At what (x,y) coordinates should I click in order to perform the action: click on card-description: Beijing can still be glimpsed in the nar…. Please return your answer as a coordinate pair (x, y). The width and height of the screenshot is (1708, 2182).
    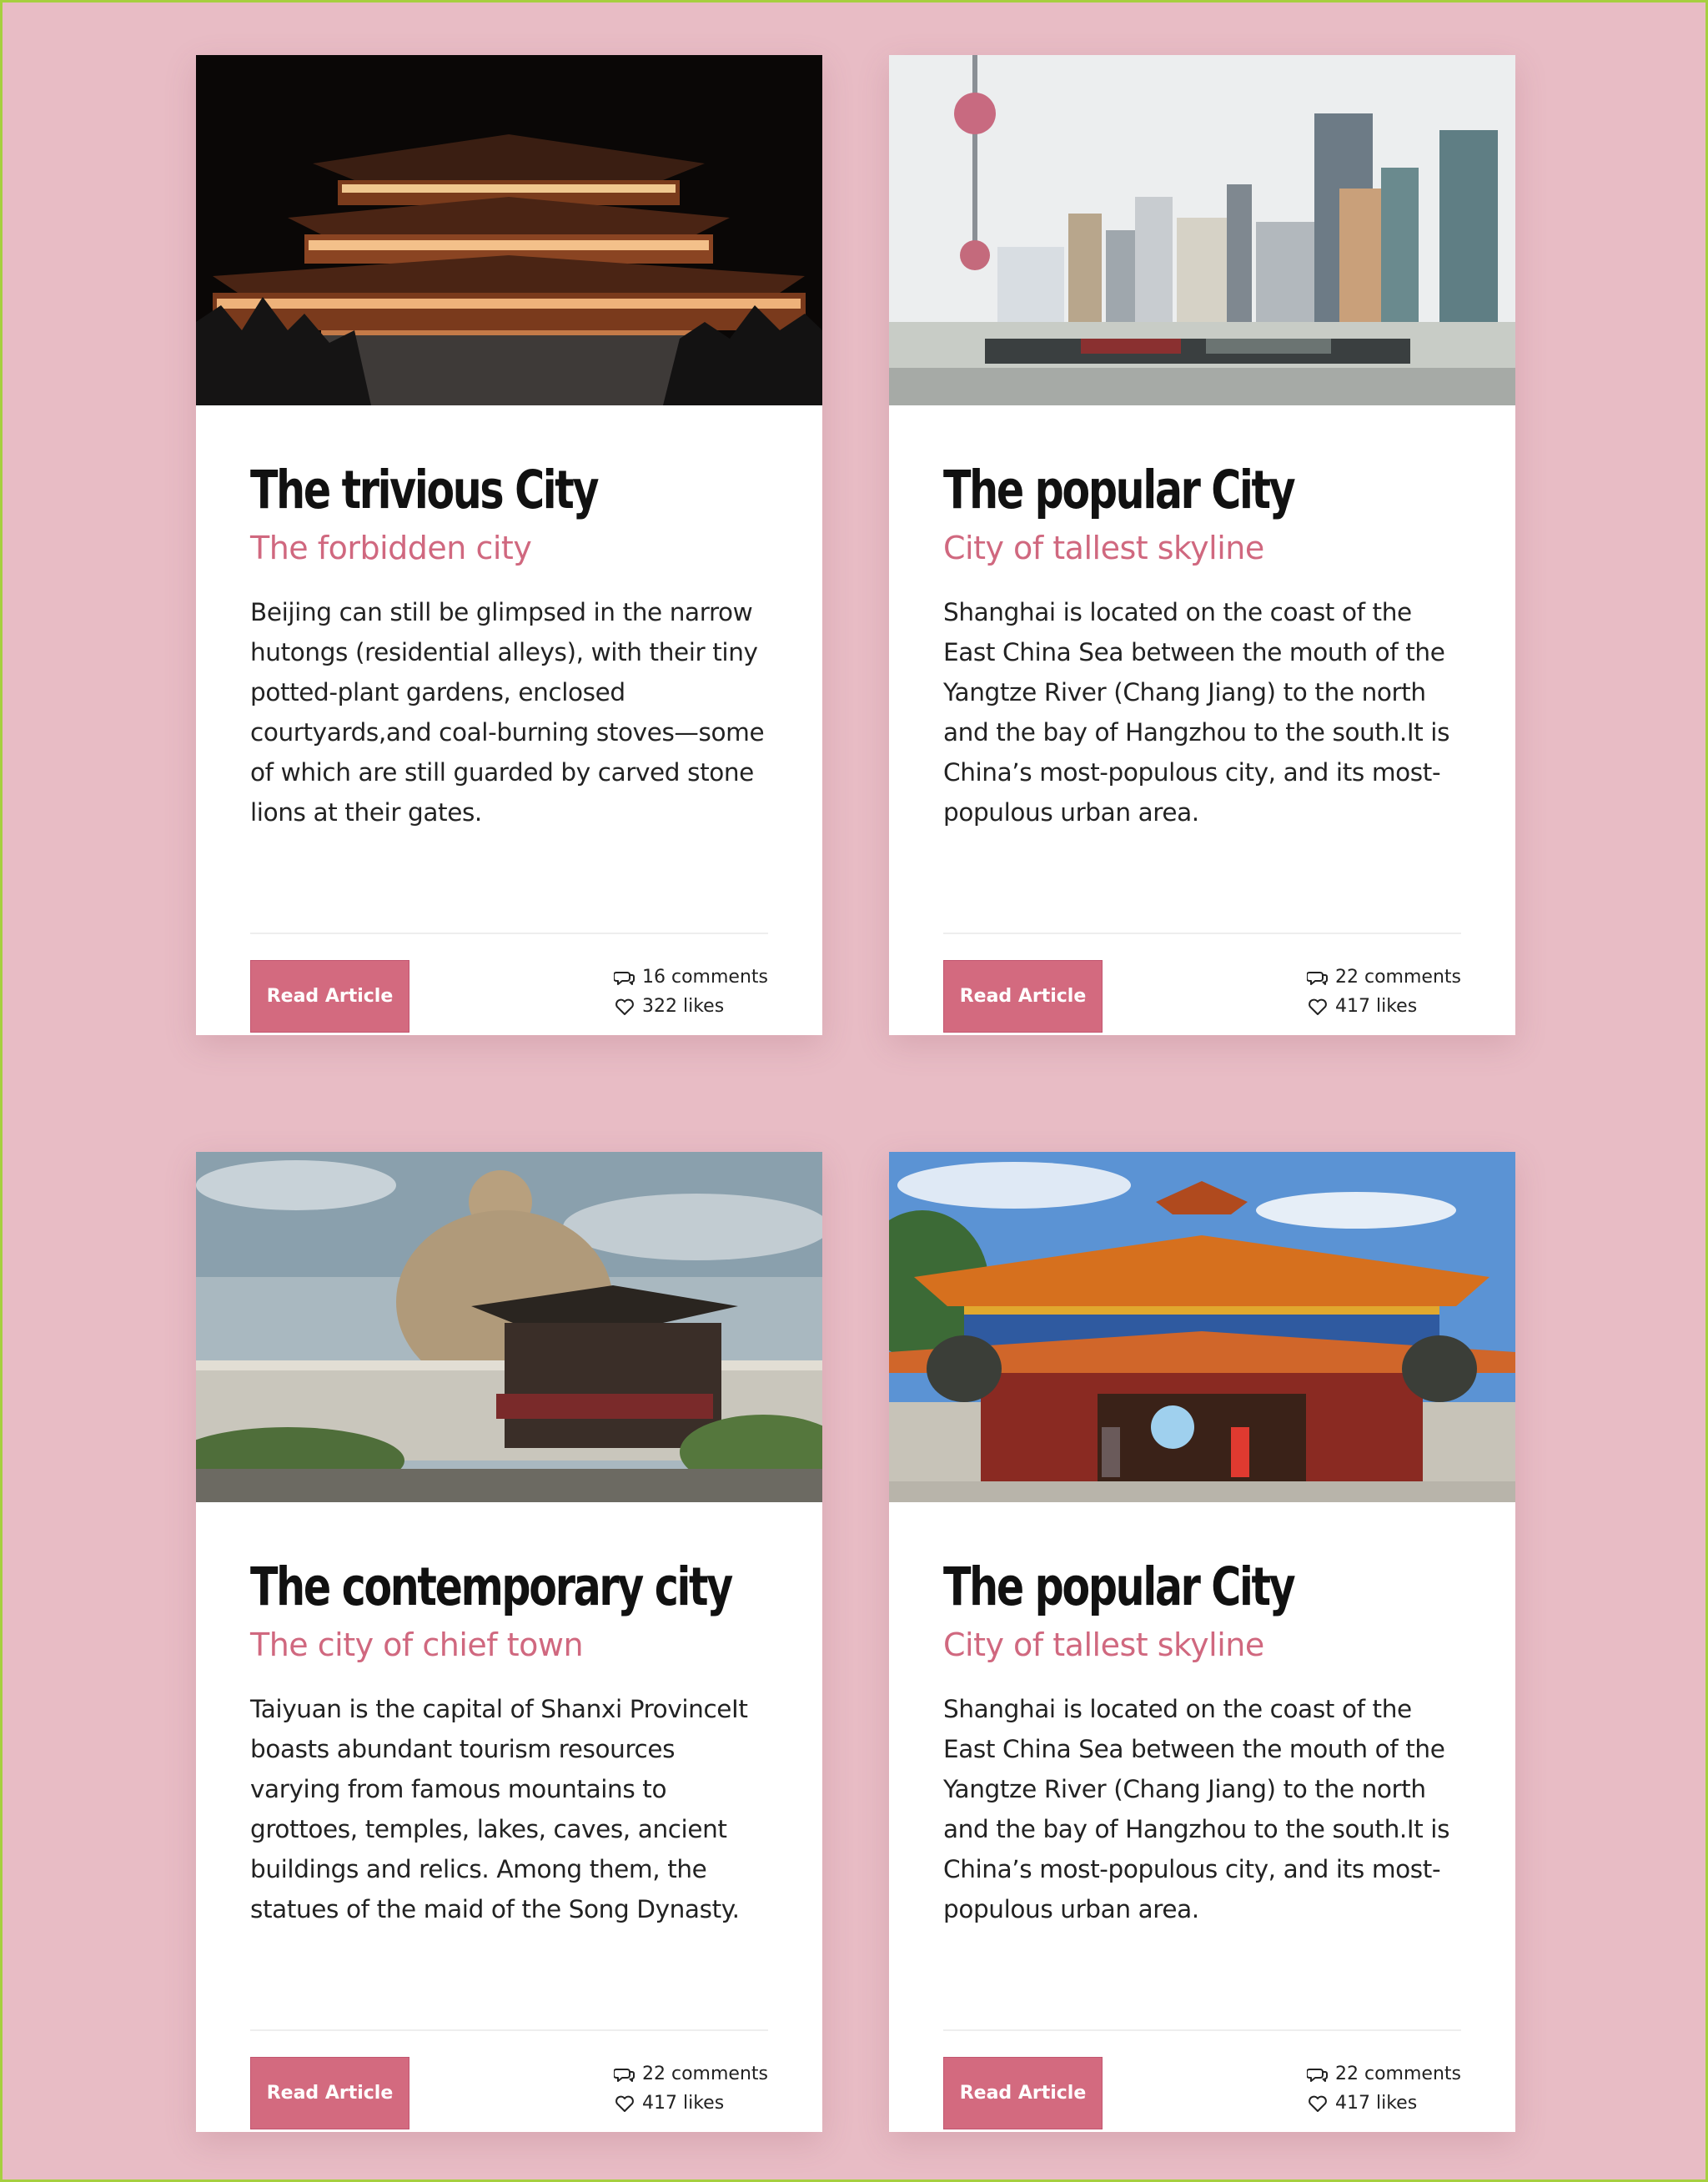
    Looking at the image, I should click on (508, 713).